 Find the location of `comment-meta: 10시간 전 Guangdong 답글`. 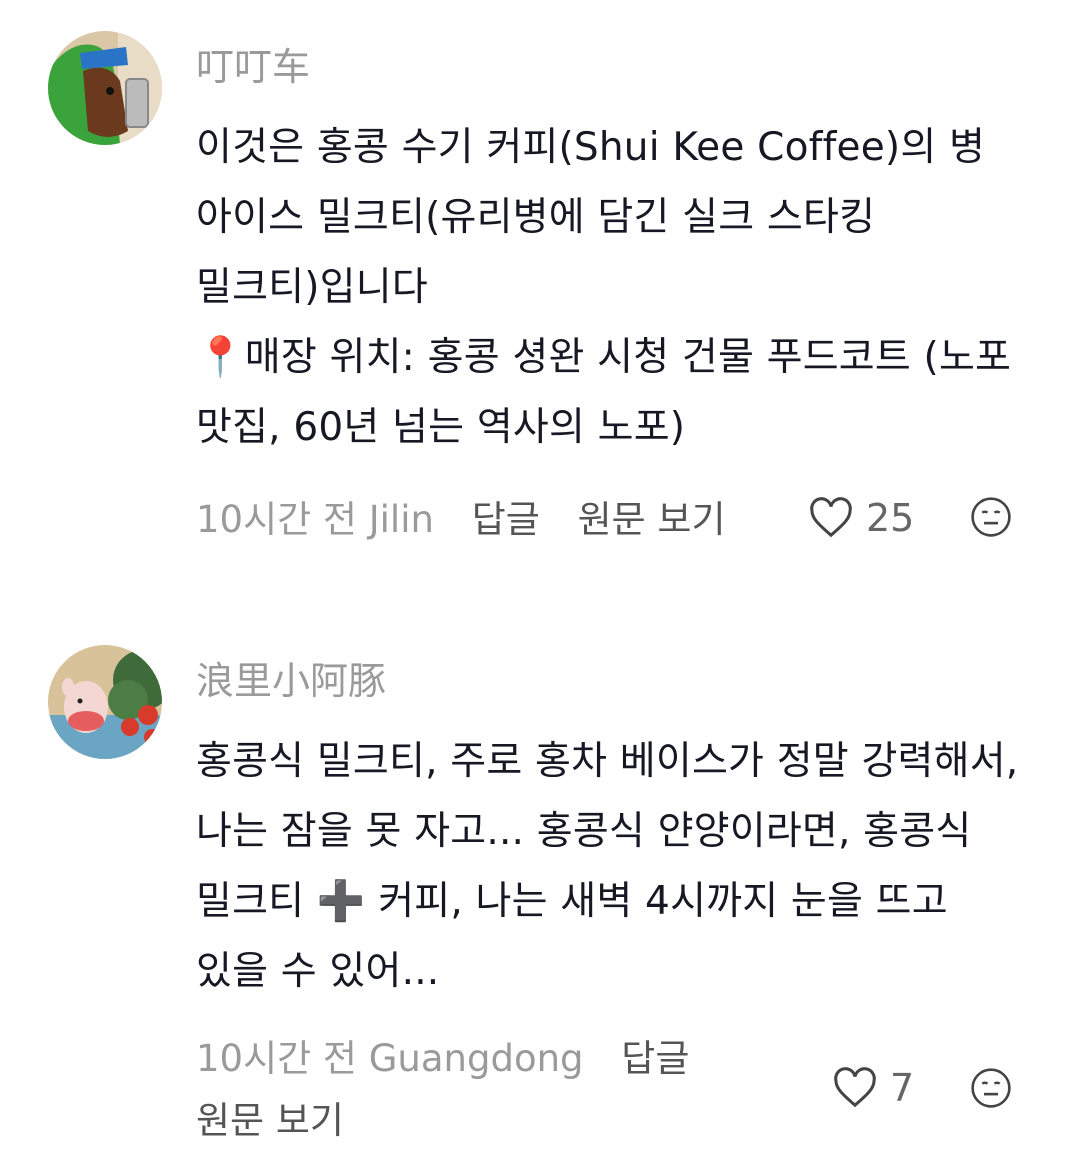

comment-meta: 10시간 전 Guangdong 답글 is located at coordinates (442, 1059).